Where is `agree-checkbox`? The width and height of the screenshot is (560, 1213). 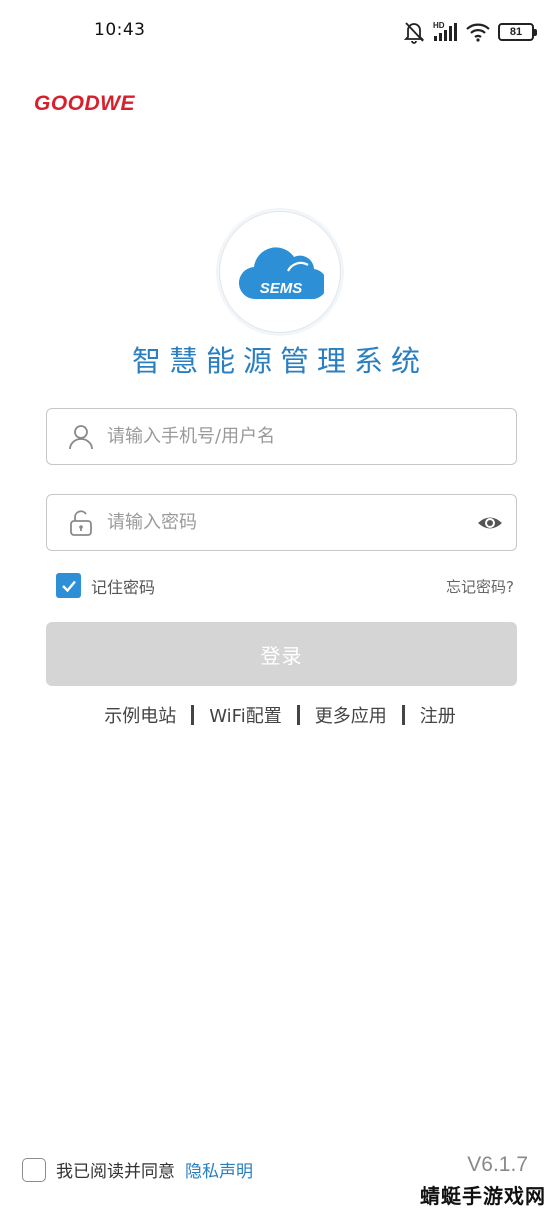 agree-checkbox is located at coordinates (34, 1169).